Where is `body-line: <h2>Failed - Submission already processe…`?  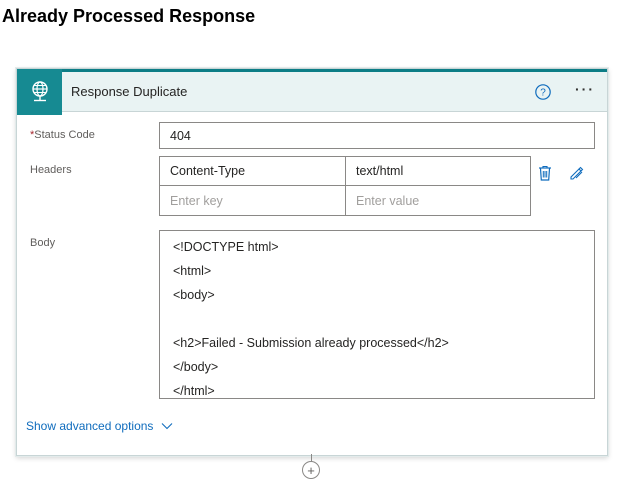 body-line: <h2>Failed - Submission already processe… is located at coordinates (311, 343).